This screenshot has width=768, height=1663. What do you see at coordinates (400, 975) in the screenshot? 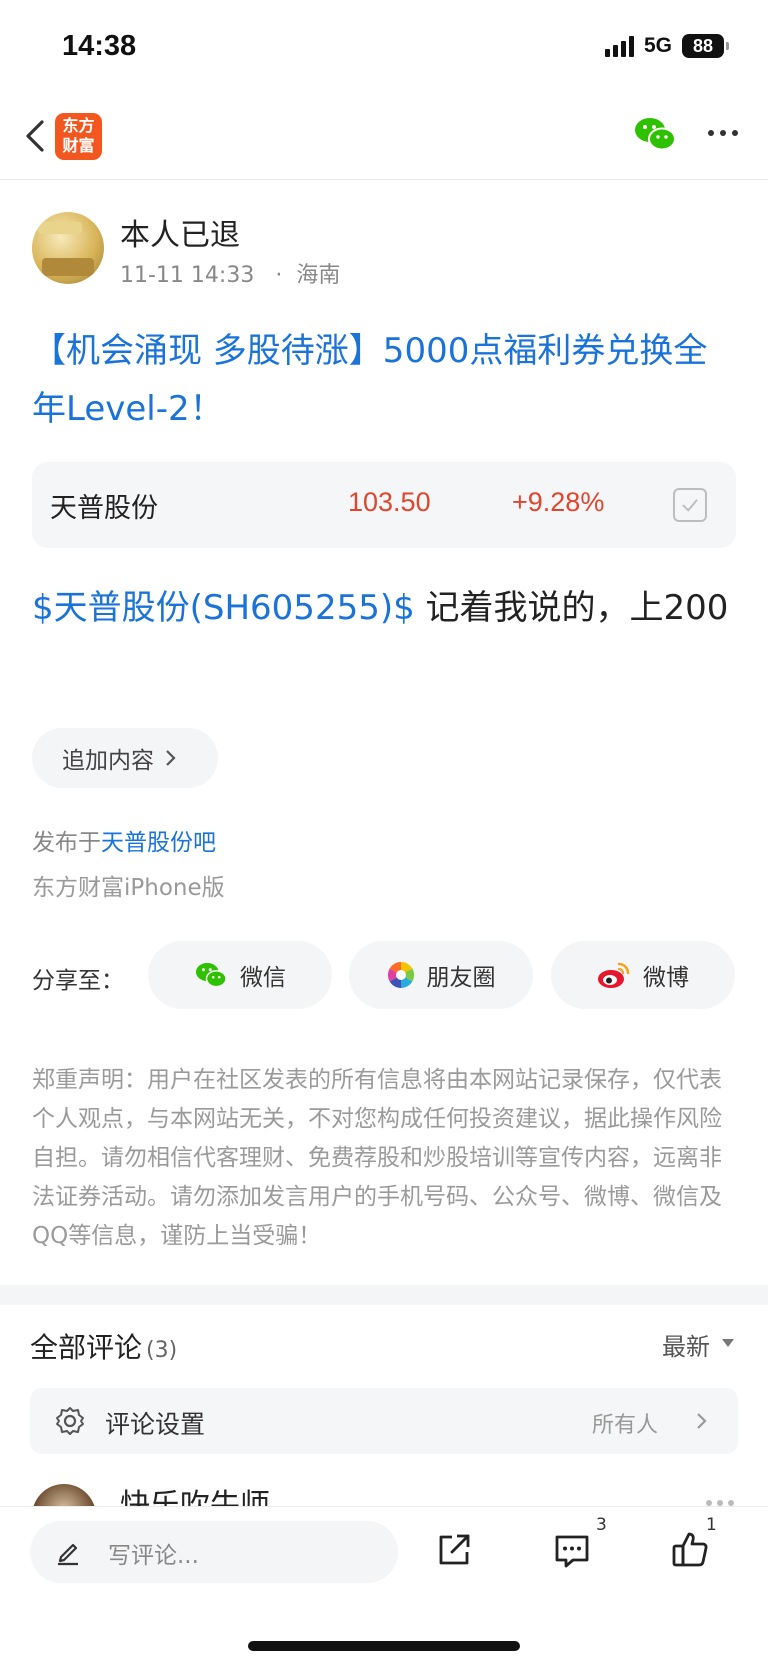
I see `moments-icon` at bounding box center [400, 975].